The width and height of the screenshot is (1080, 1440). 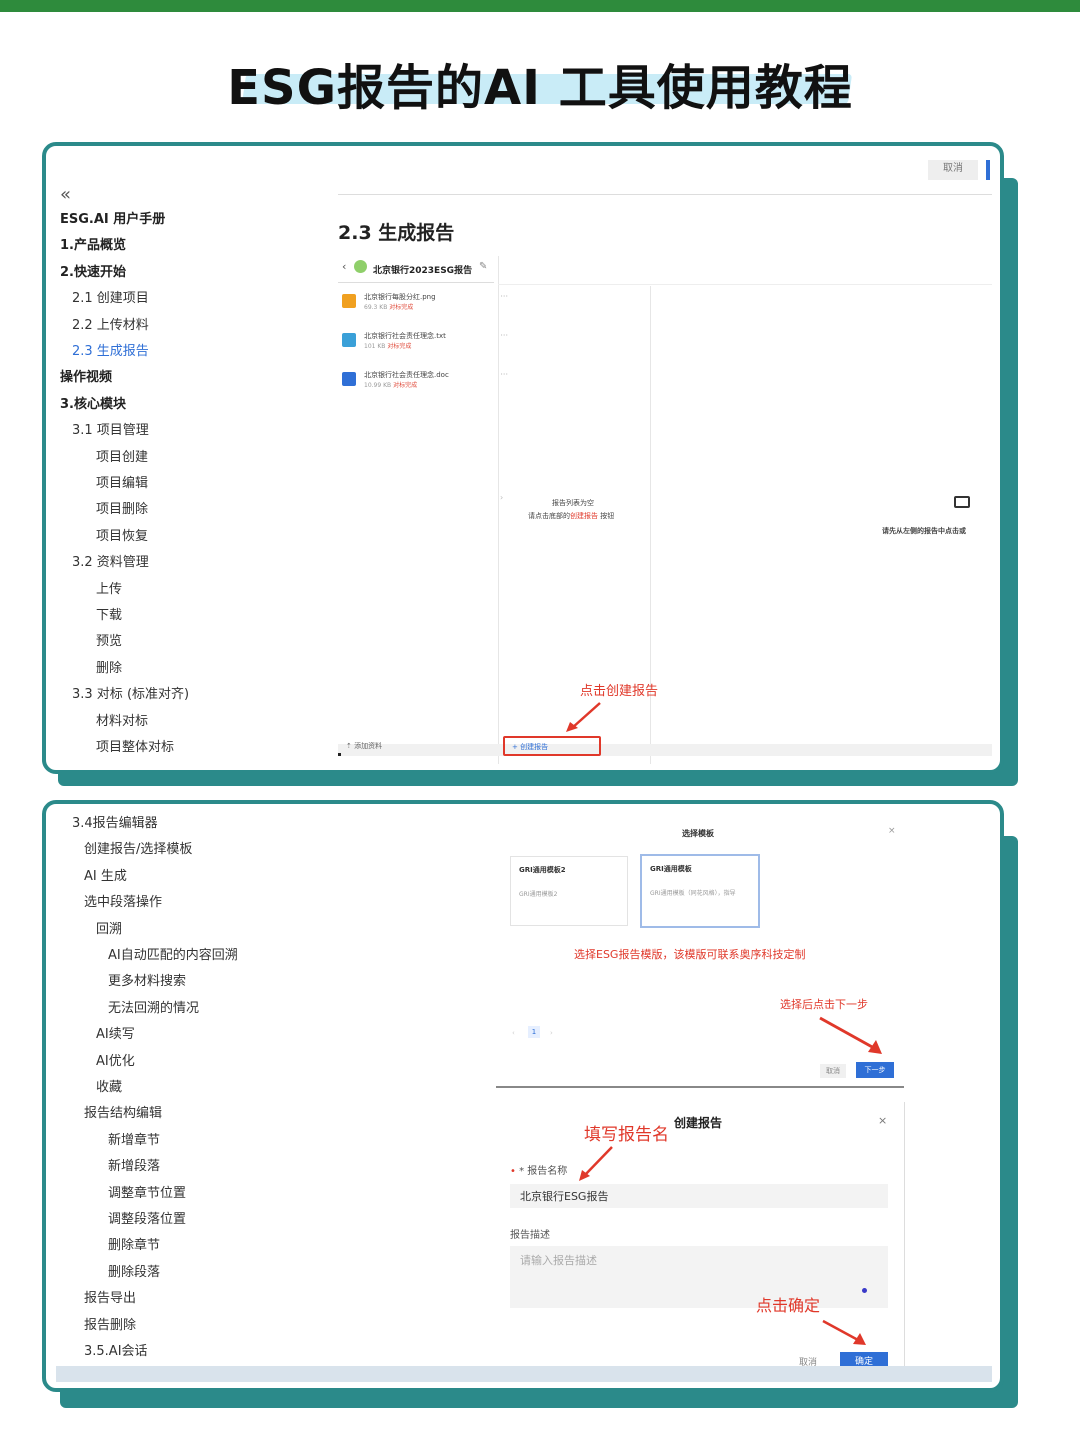 I want to click on toc-item: AI 生成, so click(x=105, y=874).